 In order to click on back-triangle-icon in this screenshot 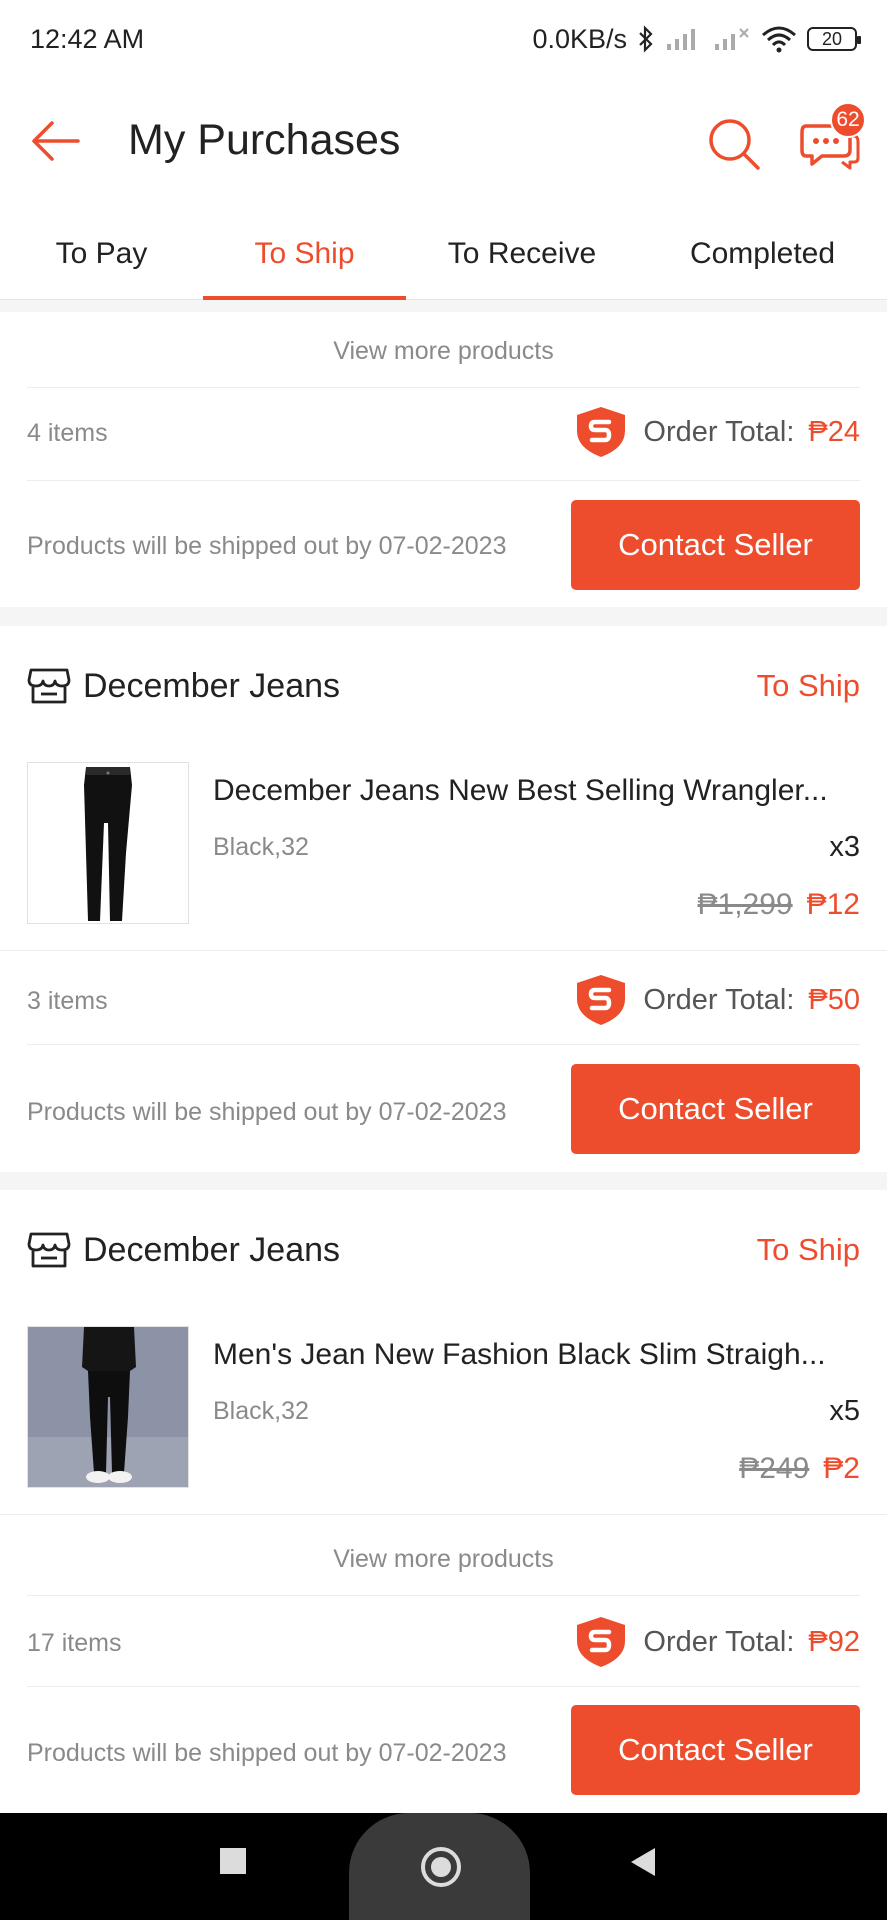, I will do `click(643, 1862)`.